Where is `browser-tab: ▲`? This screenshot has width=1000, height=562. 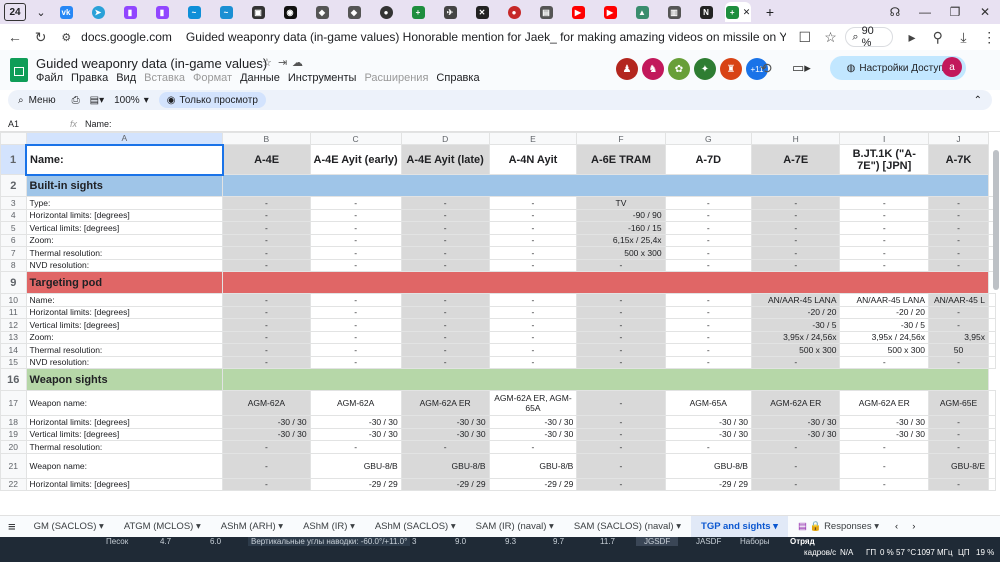
browser-tab: ▲ is located at coordinates (642, 12).